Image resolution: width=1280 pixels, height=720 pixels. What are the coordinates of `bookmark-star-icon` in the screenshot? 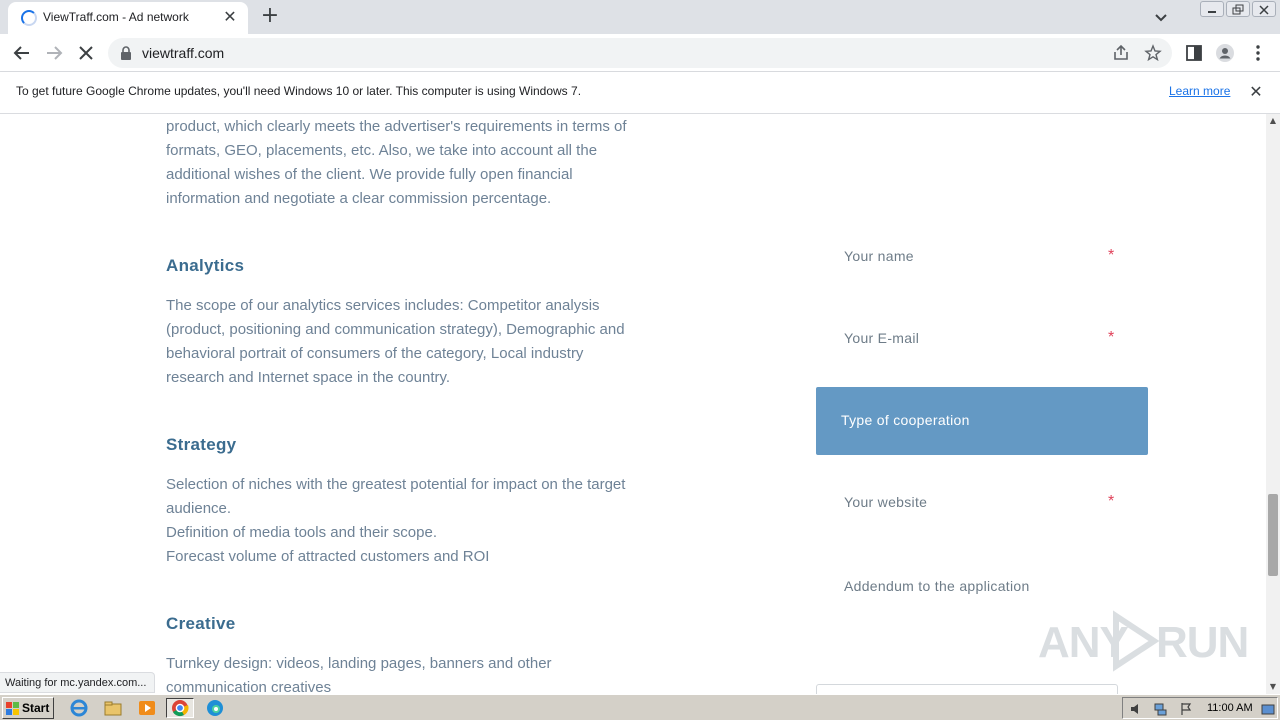 It's located at (1153, 53).